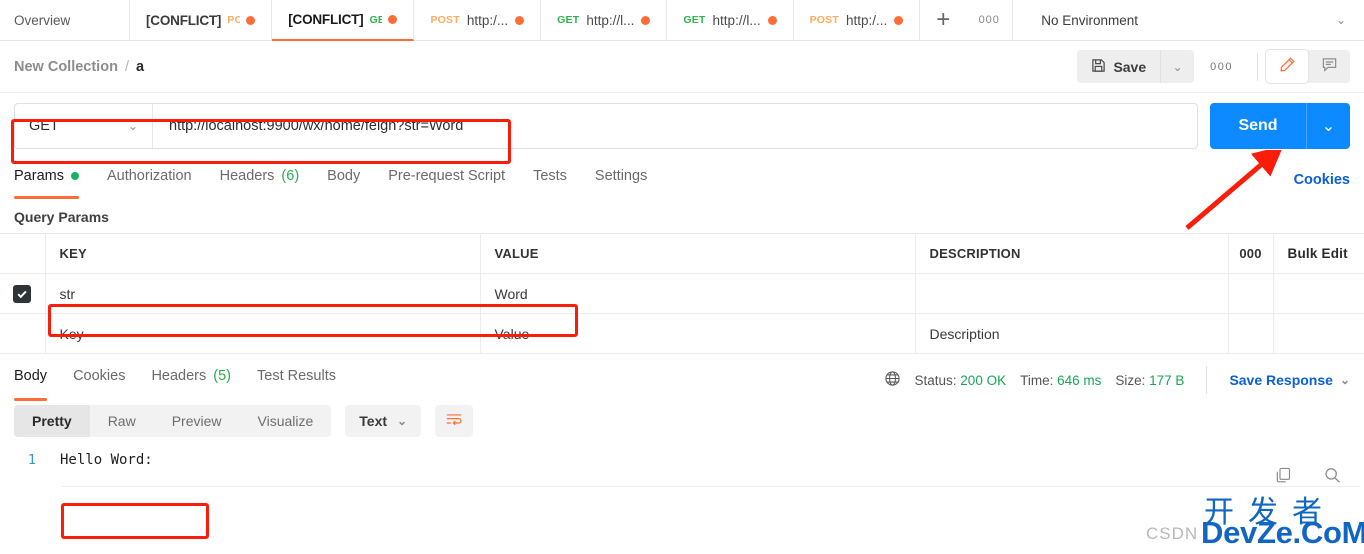 Image resolution: width=1364 pixels, height=554 pixels. What do you see at coordinates (260, 180) in the screenshot?
I see `tab-headers: Headers (6)` at bounding box center [260, 180].